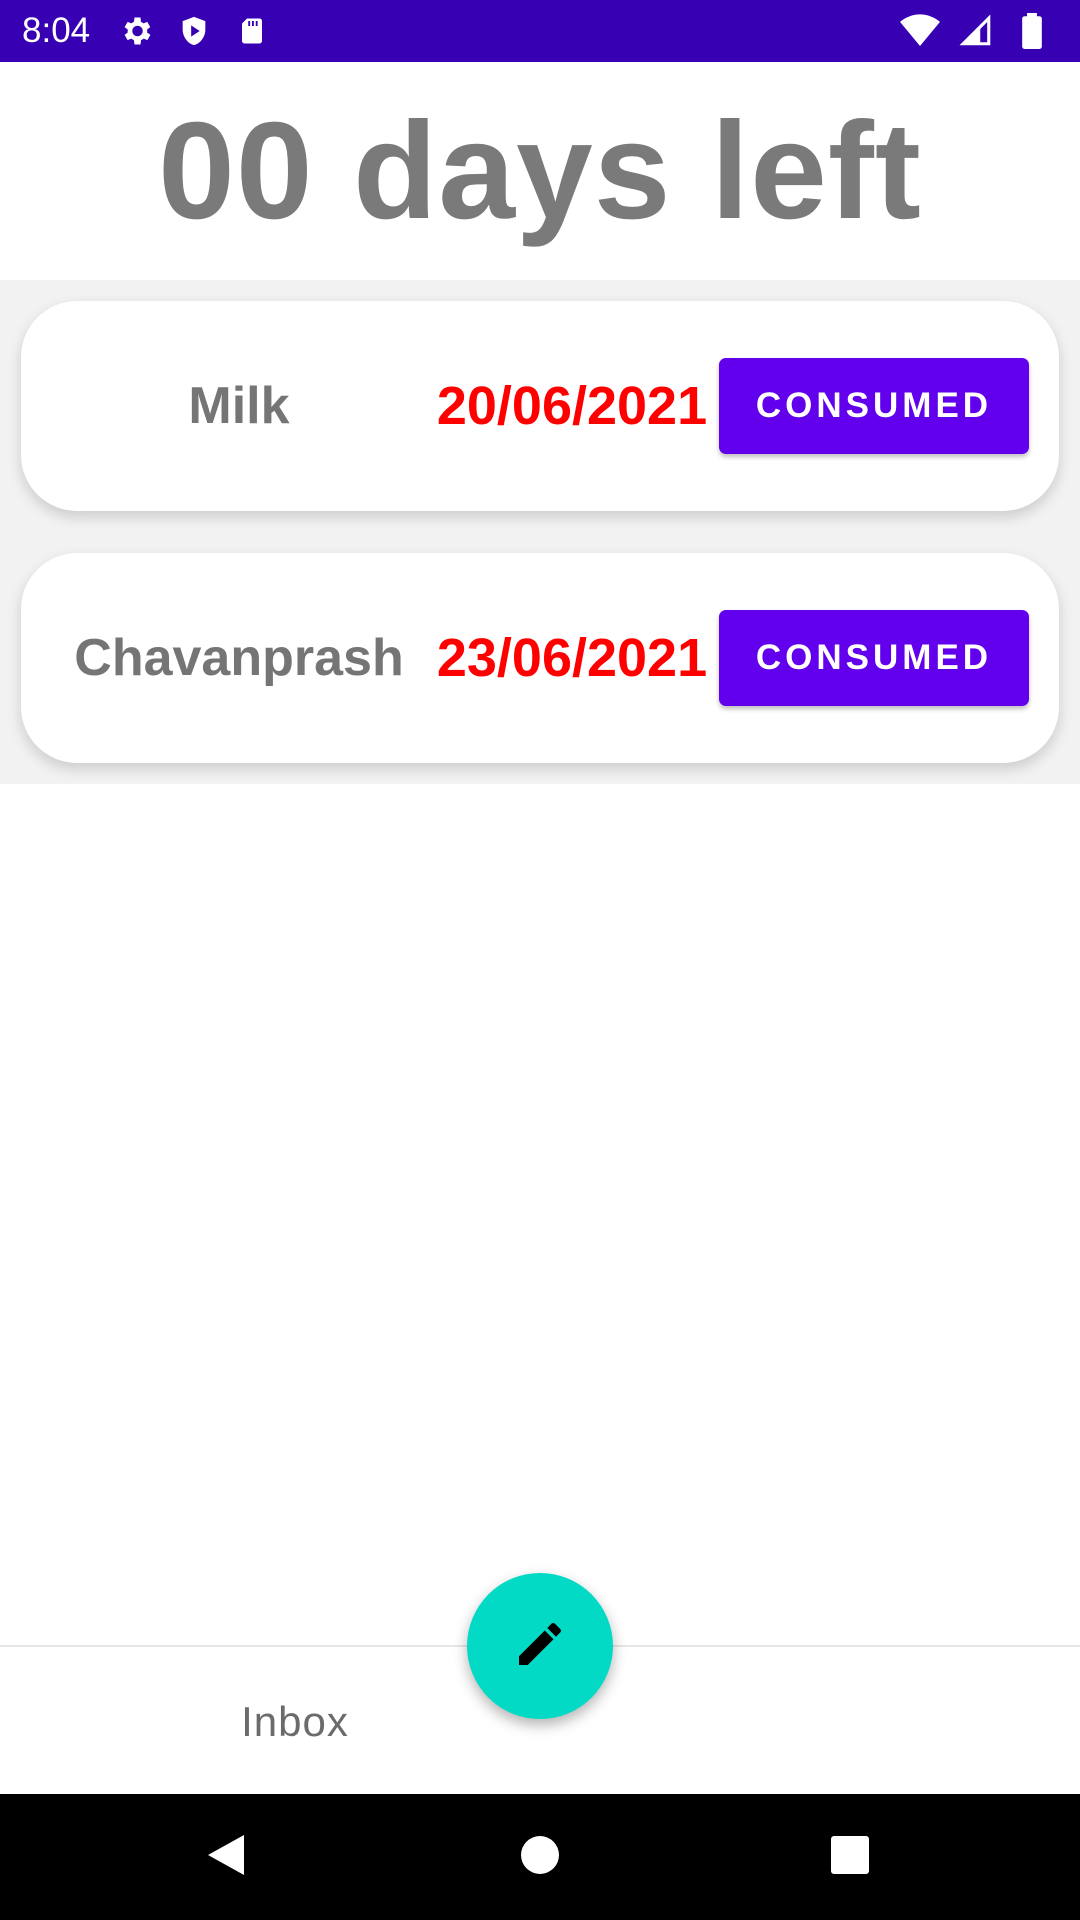 Image resolution: width=1080 pixels, height=1920 pixels. What do you see at coordinates (194, 31) in the screenshot?
I see `shield-play-icon` at bounding box center [194, 31].